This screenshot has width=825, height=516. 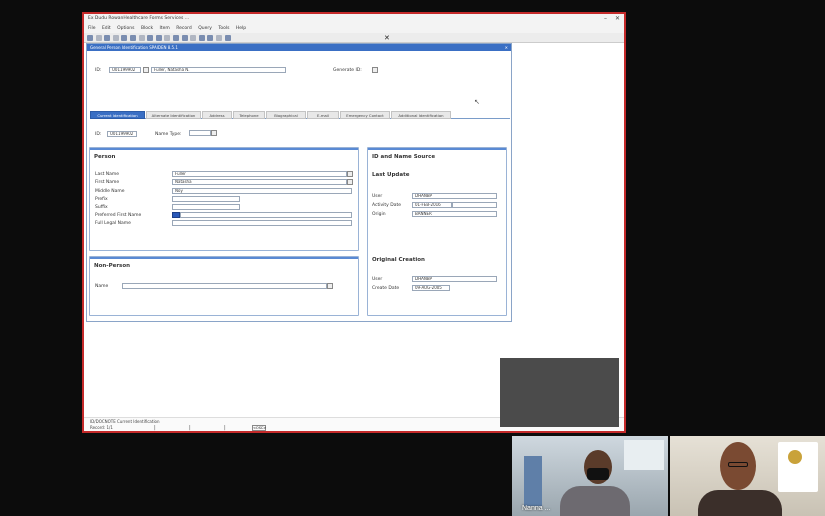 What do you see at coordinates (173, 115) in the screenshot?
I see `tab-alternate-identification: Alternate Identification` at bounding box center [173, 115].